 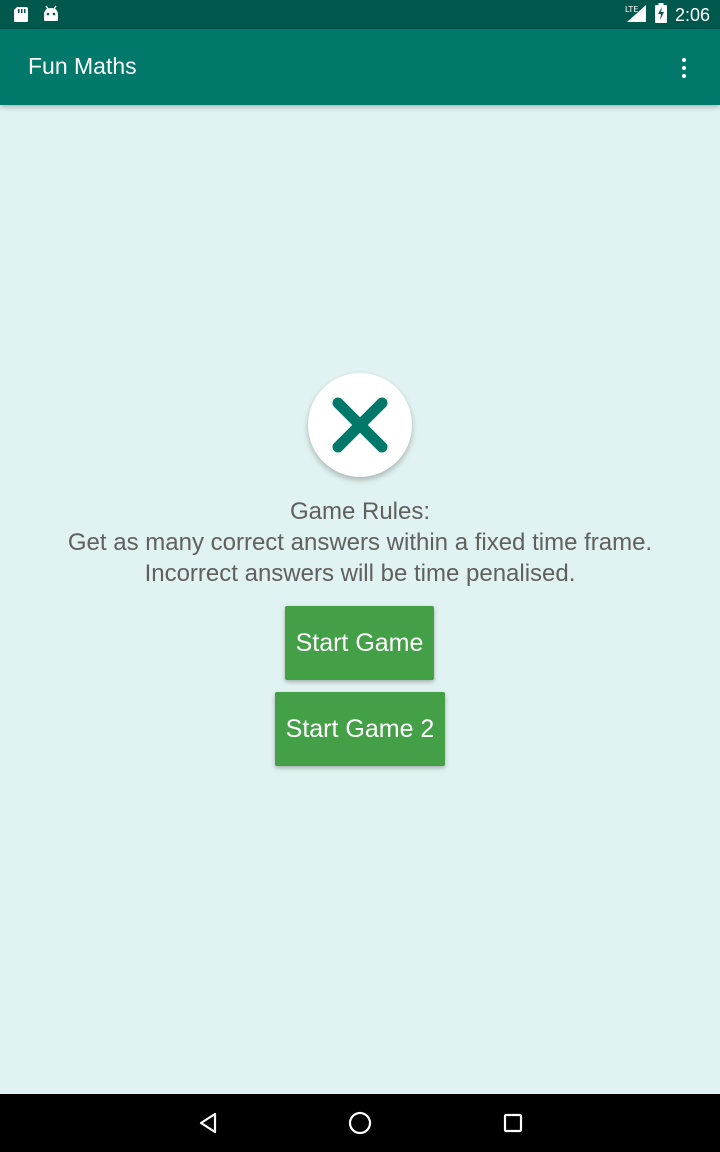 I want to click on status-bar: LTE 2:06, so click(x=360, y=14).